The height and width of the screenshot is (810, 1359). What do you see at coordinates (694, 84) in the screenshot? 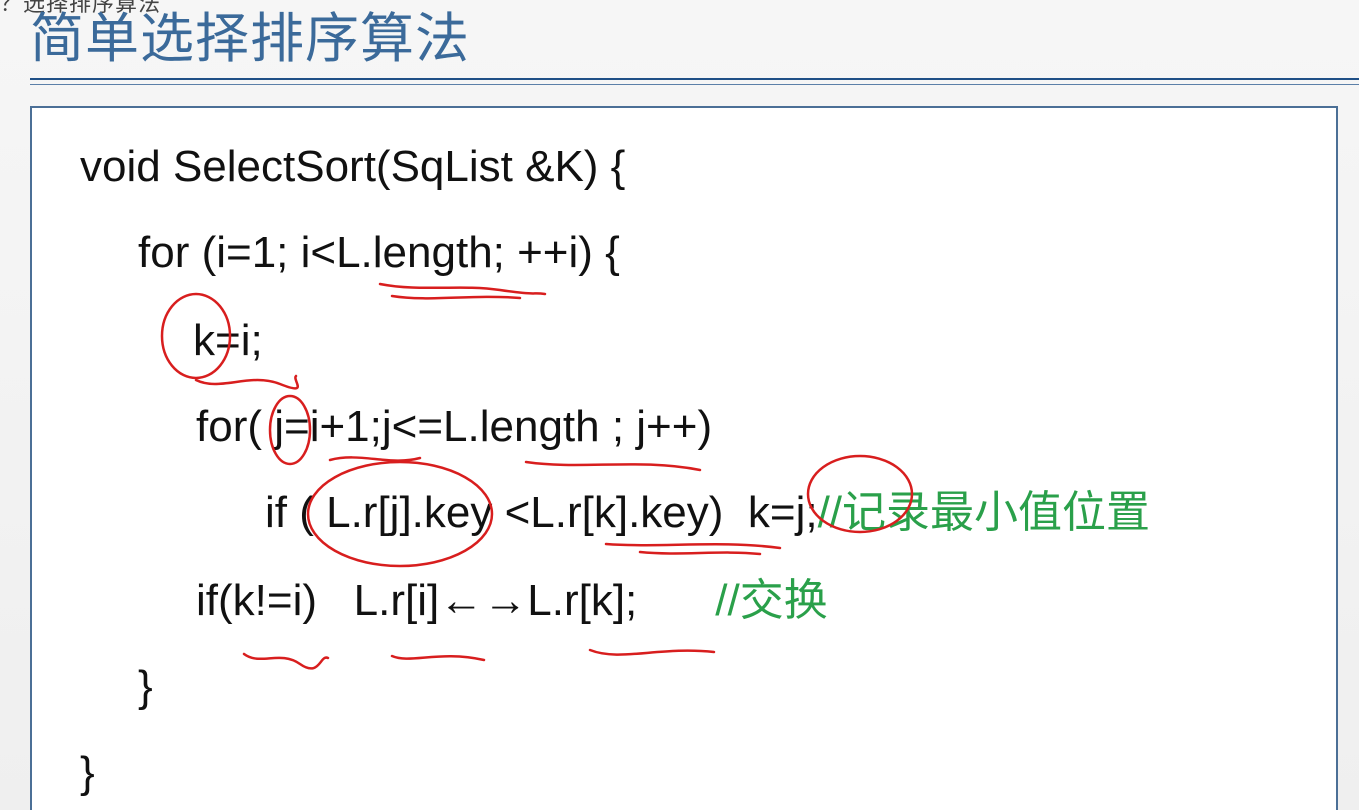
I see `title-rule-thin` at bounding box center [694, 84].